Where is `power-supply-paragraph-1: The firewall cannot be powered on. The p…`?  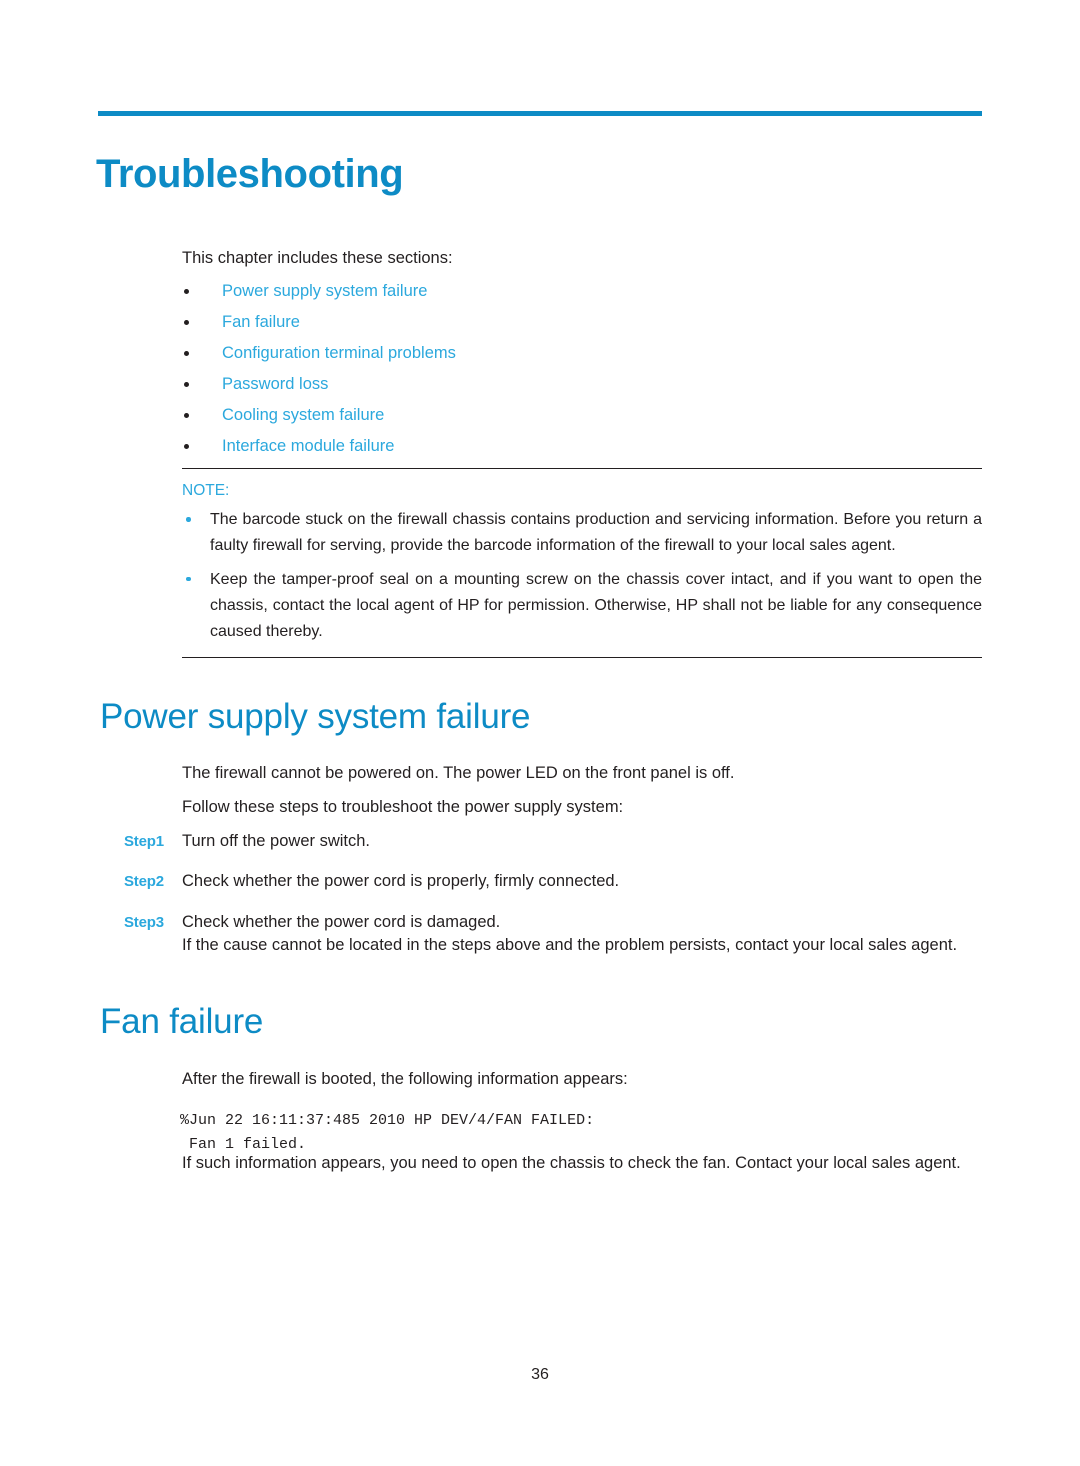 power-supply-paragraph-1: The firewall cannot be powered on. The p… is located at coordinates (458, 773).